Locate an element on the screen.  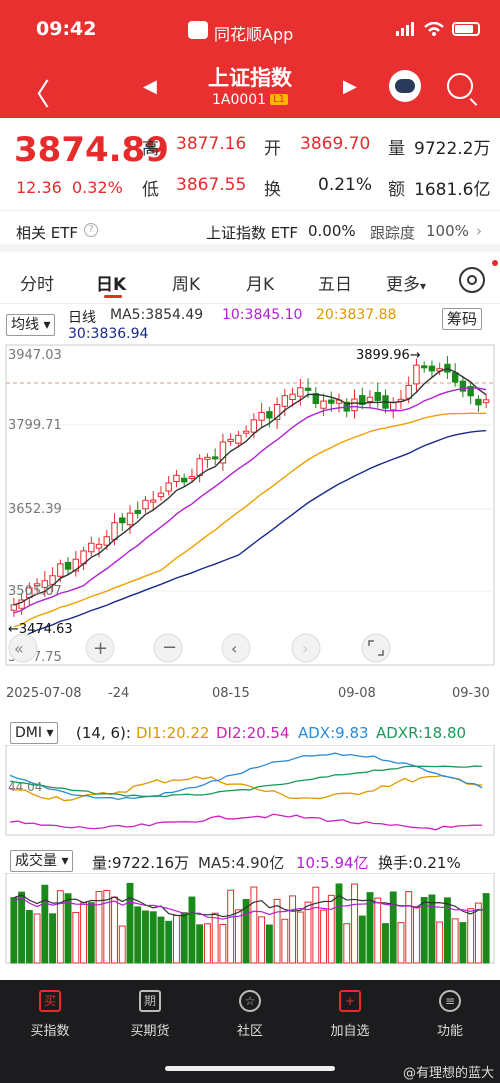
ma-select: 均线 ▾ is located at coordinates (31, 325).